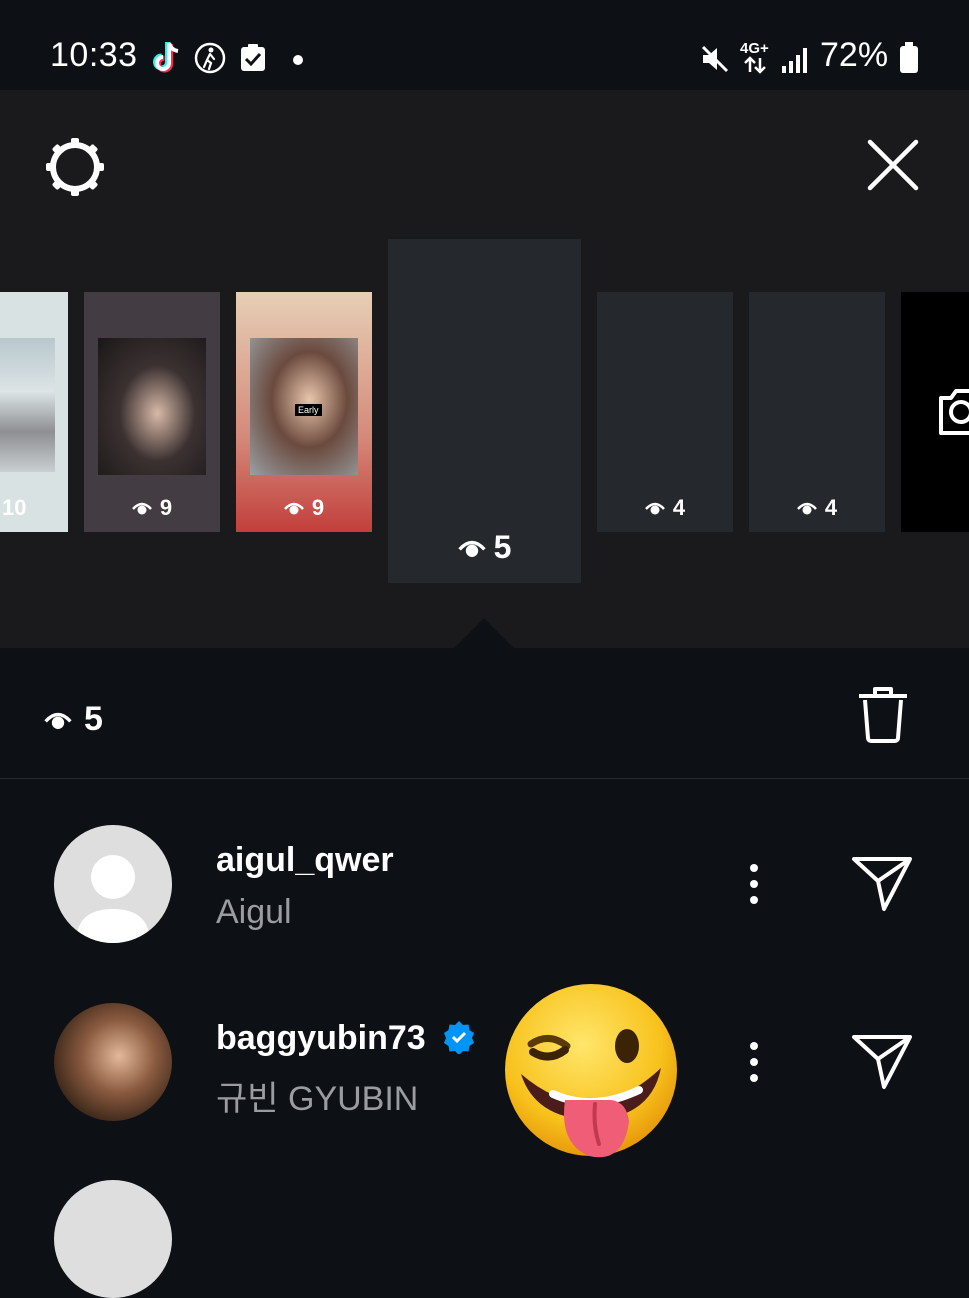 The width and height of the screenshot is (969, 1298). Describe the element at coordinates (909, 60) in the screenshot. I see `battery-icon` at that location.